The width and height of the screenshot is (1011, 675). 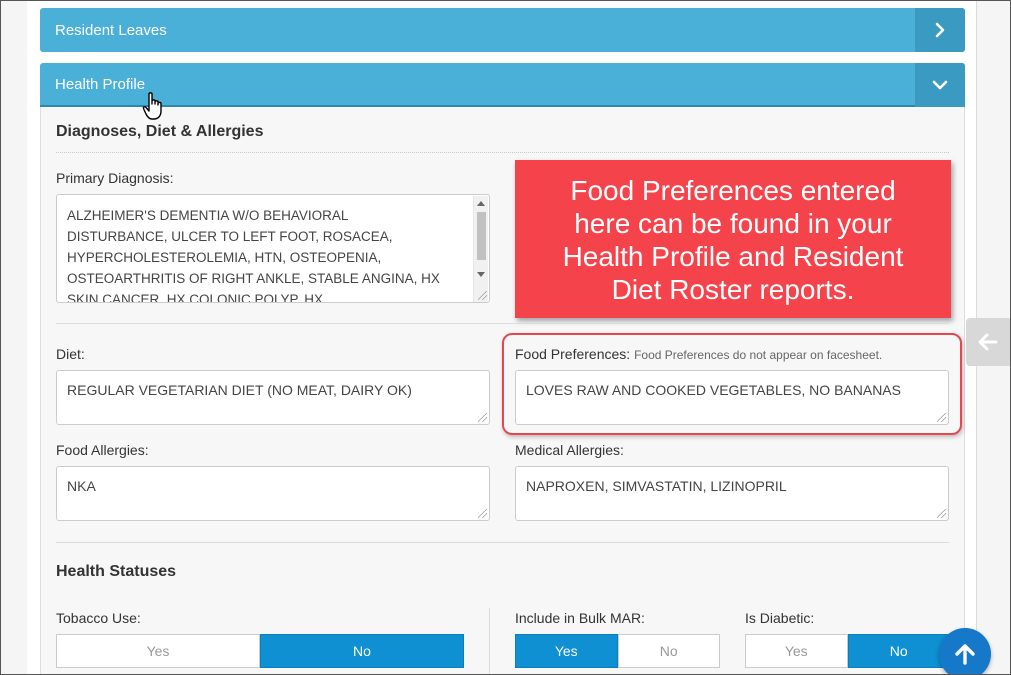 What do you see at coordinates (898, 651) in the screenshot?
I see `diabetic-no-button: No` at bounding box center [898, 651].